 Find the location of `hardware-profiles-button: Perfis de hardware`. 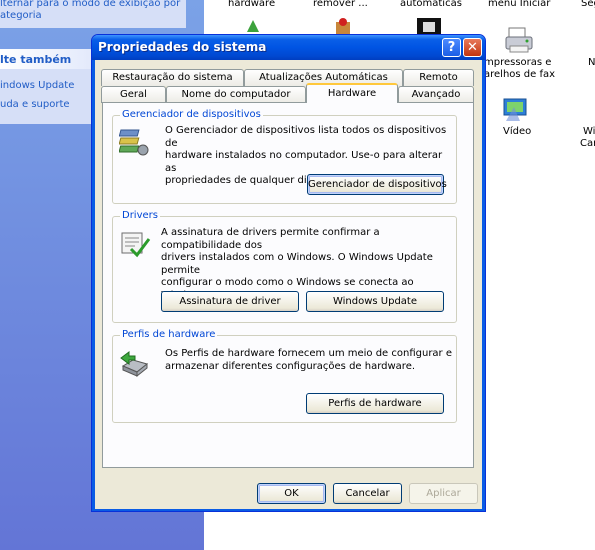

hardware-profiles-button: Perfis de hardware is located at coordinates (375, 403).